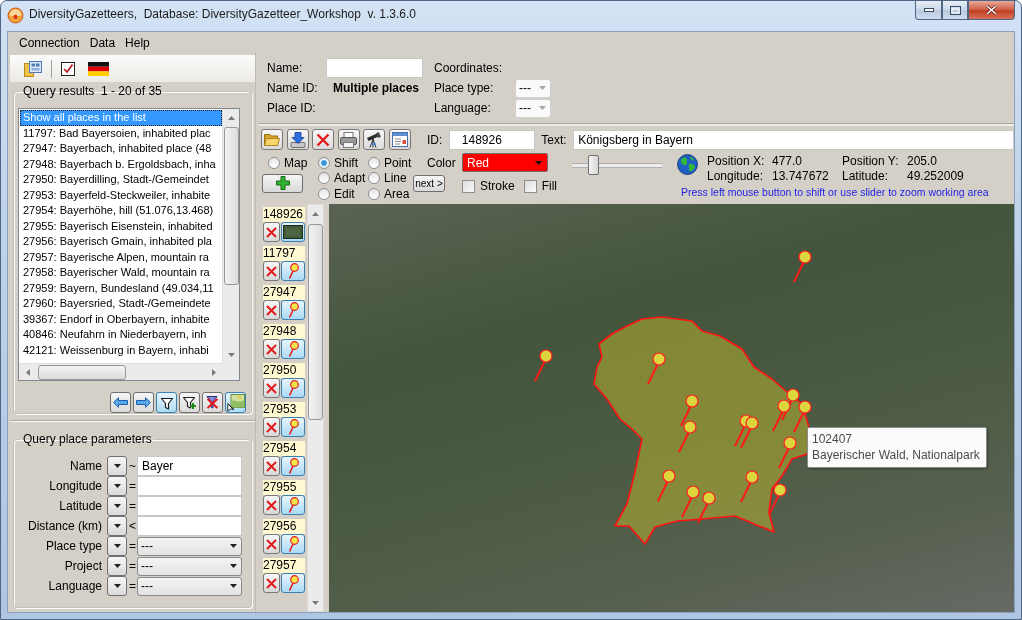  I want to click on flag-icon, so click(98, 68).